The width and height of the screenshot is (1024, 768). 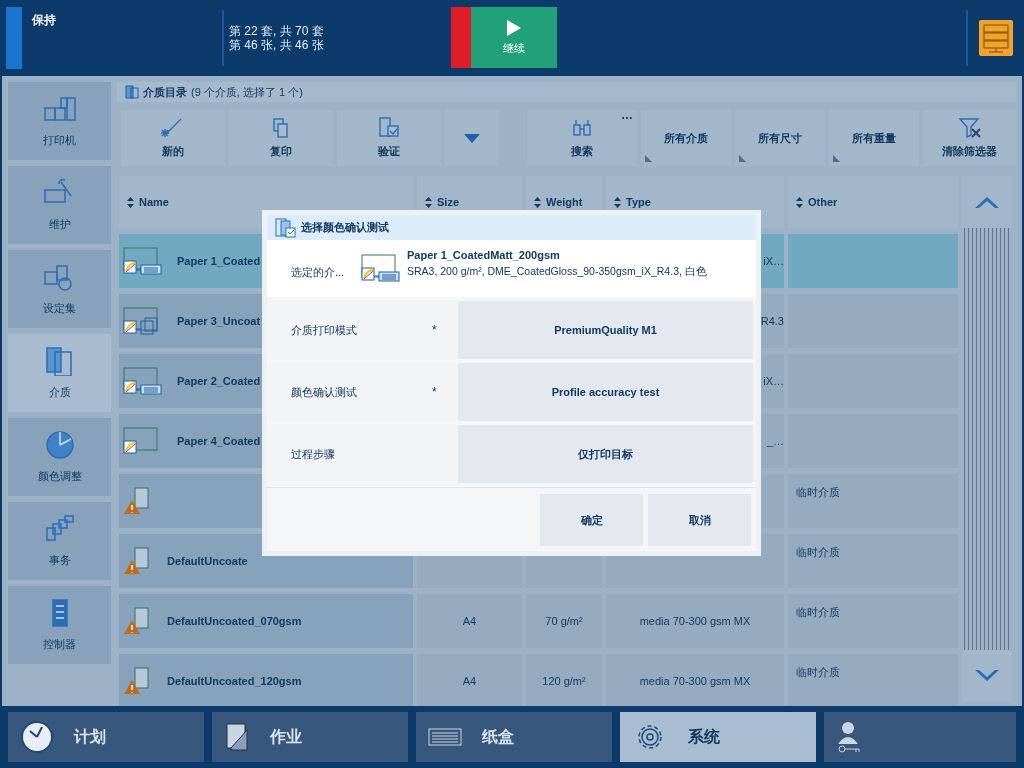 What do you see at coordinates (277, 31) in the screenshot?
I see `progress-text: 第 22 套, 共 70 套` at bounding box center [277, 31].